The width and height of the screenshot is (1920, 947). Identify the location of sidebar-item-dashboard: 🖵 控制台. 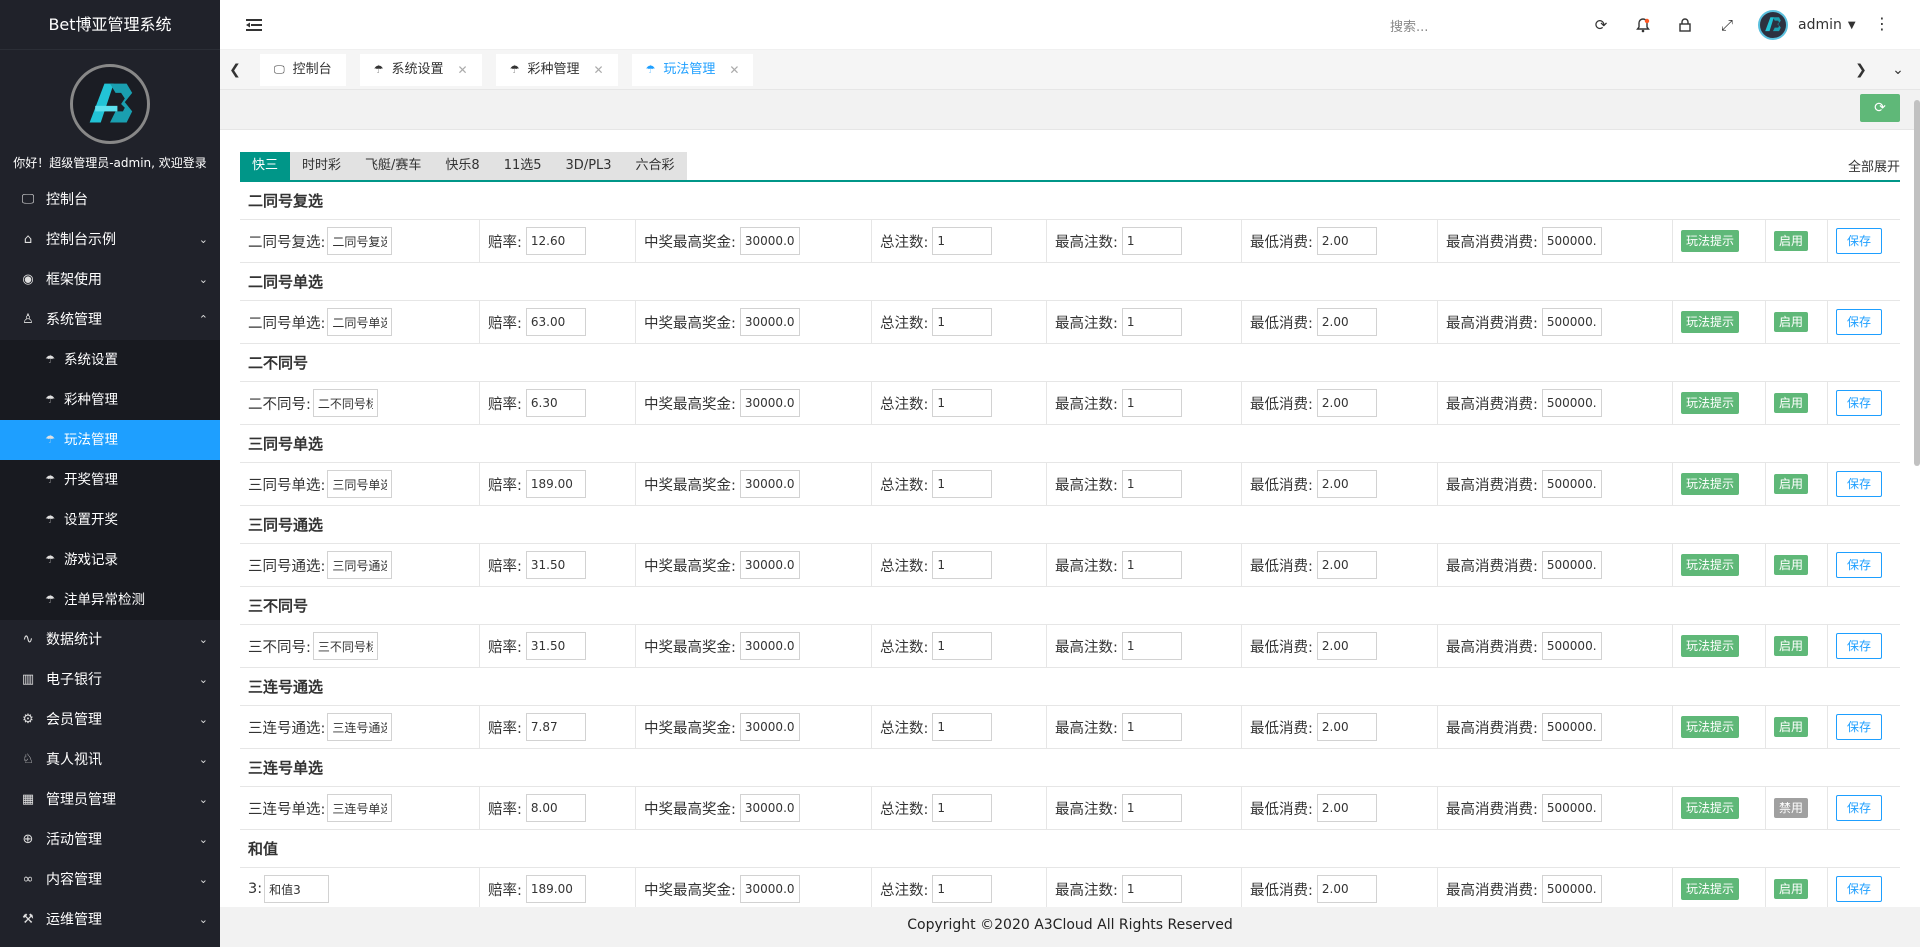
(110, 200).